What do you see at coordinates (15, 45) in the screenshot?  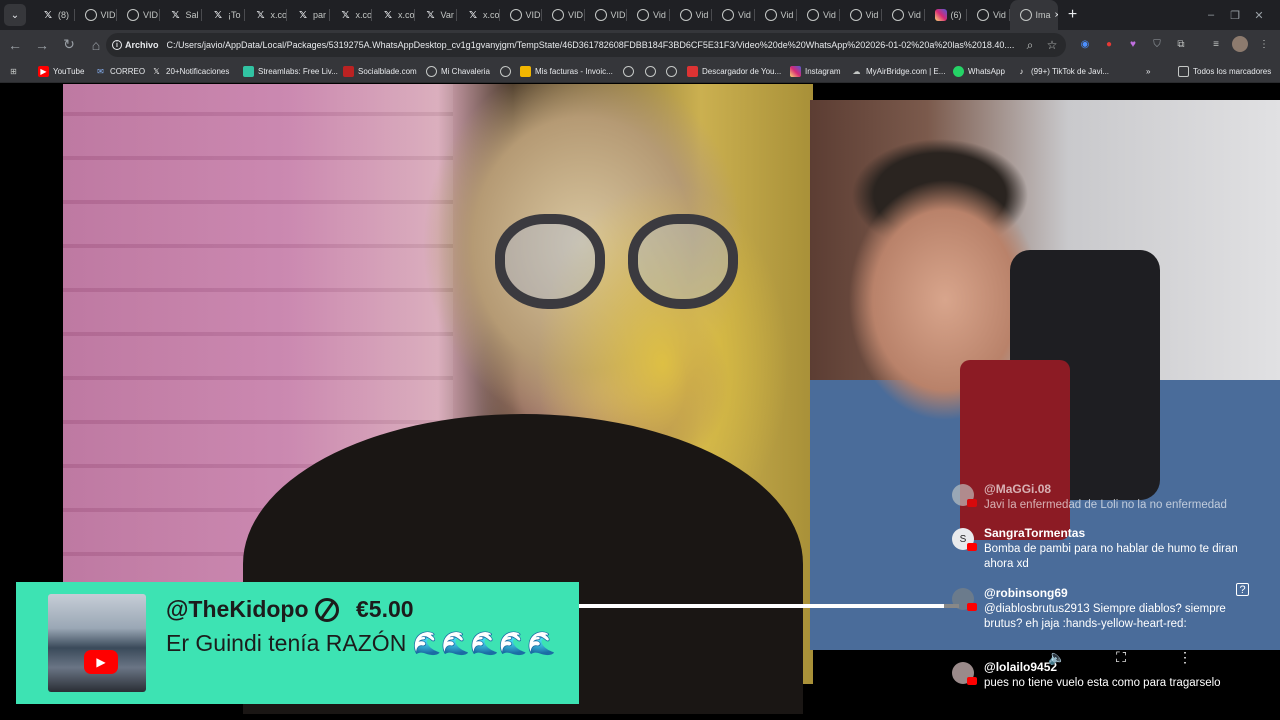 I see `back-arrow-icon: ←` at bounding box center [15, 45].